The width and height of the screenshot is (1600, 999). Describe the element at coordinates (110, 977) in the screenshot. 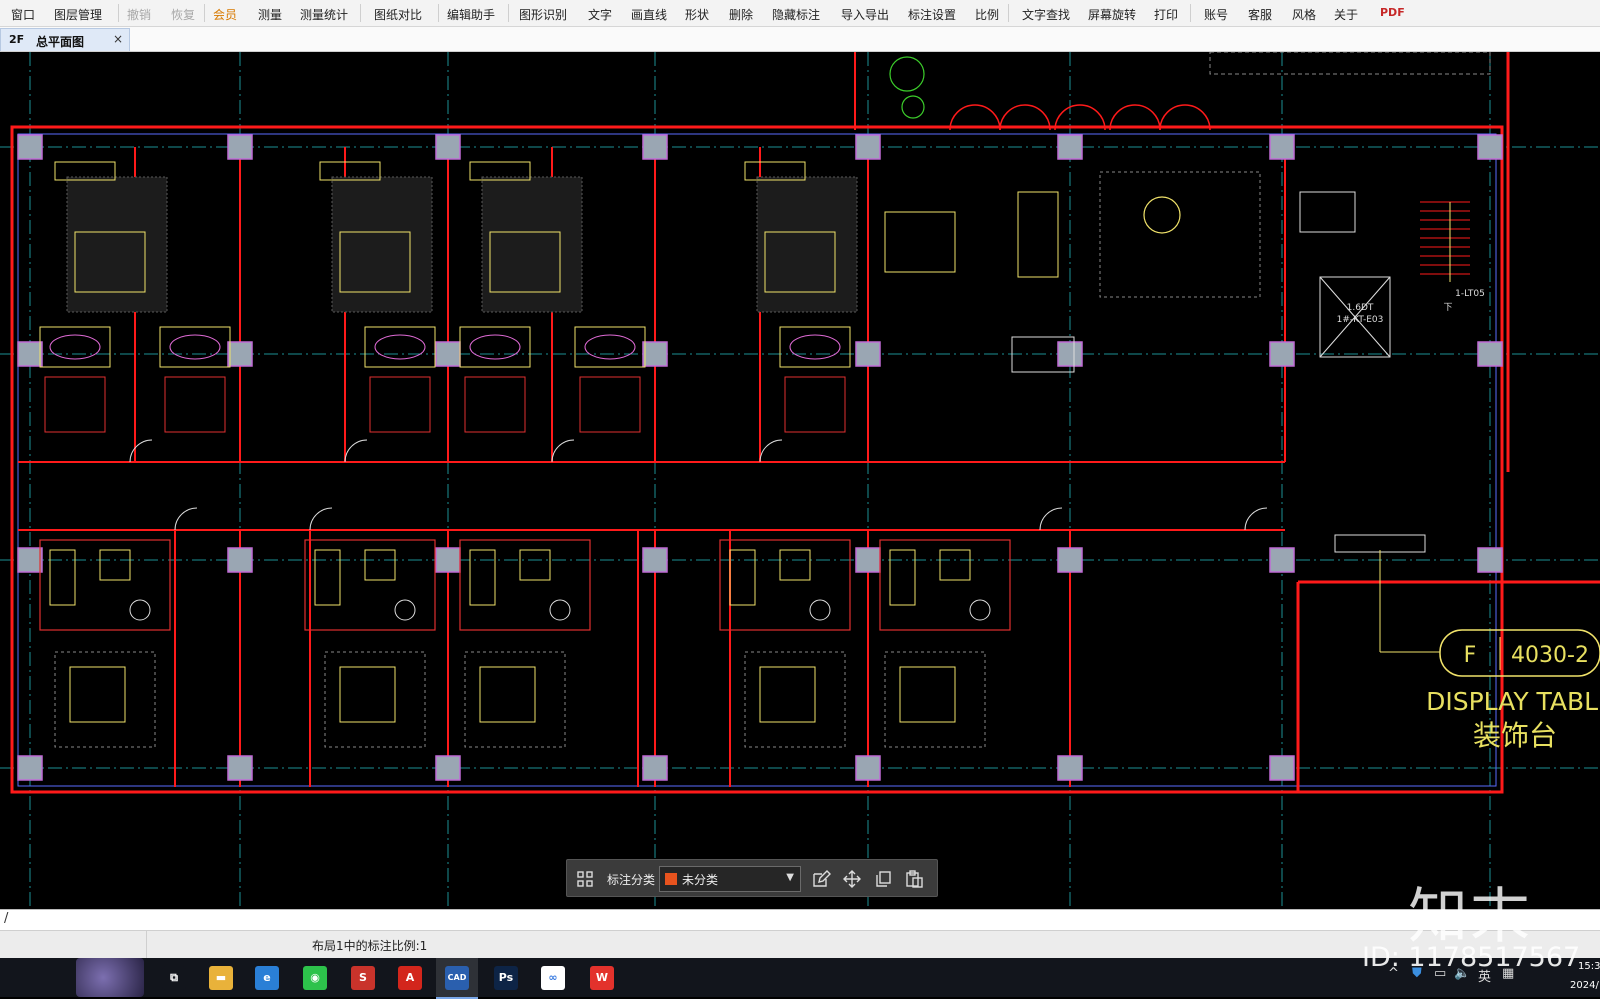

I see `start-thumbnail` at that location.